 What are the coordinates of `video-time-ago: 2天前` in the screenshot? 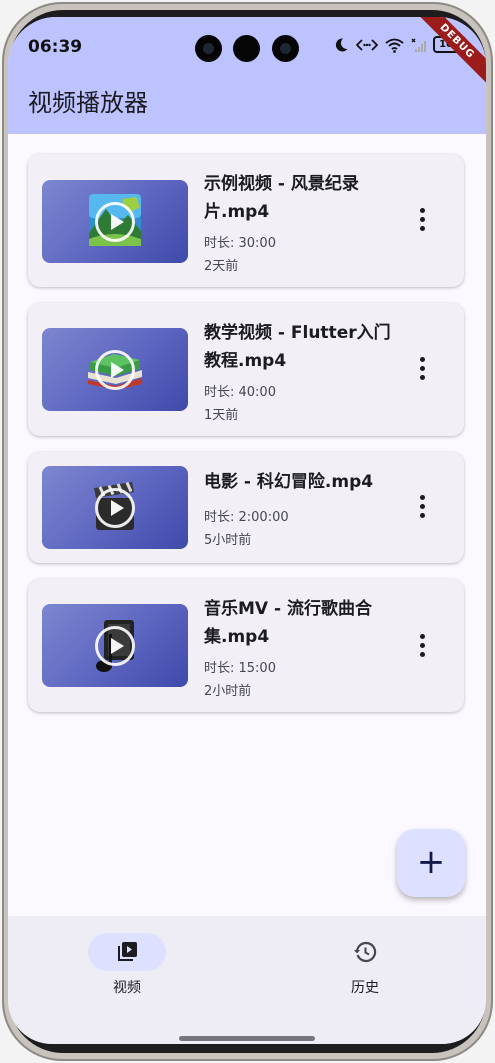 It's located at (221, 266).